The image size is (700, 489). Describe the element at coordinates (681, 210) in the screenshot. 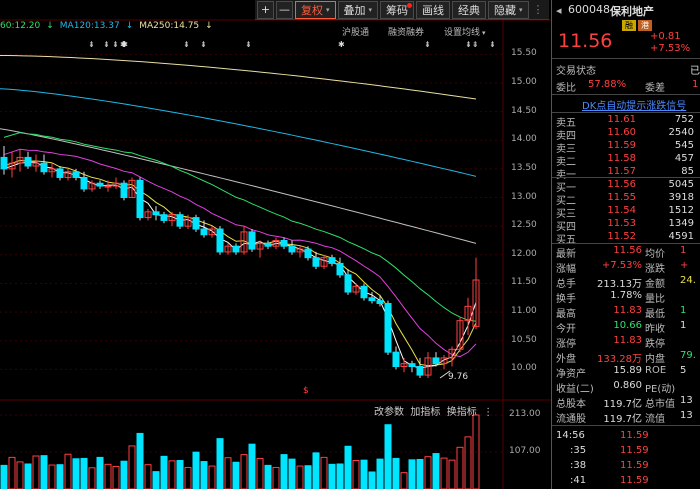

I see `bids-volume: 1512` at that location.